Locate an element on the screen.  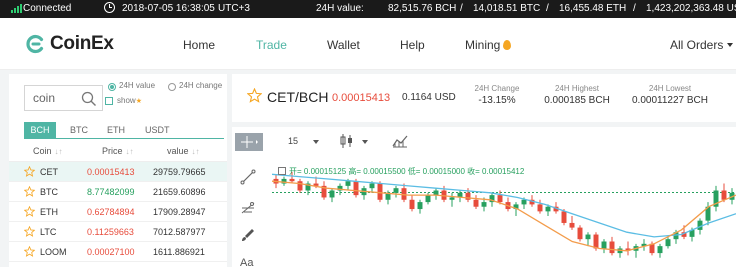
coin-value: 7012.587977 is located at coordinates (179, 232).